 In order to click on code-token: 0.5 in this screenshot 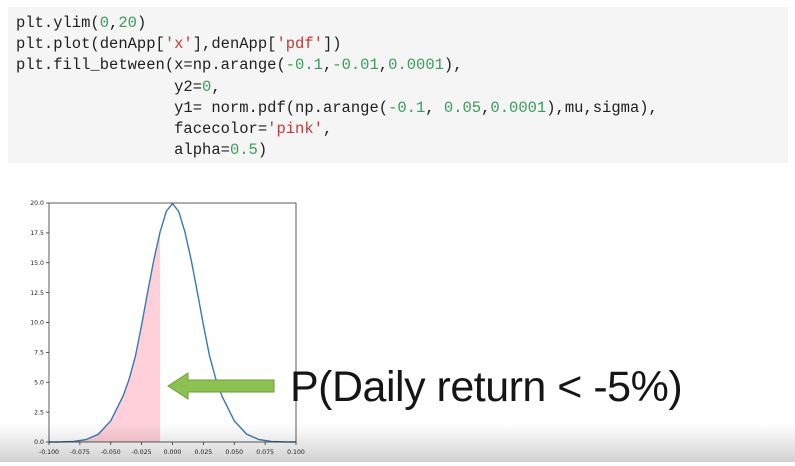, I will do `click(243, 150)`.